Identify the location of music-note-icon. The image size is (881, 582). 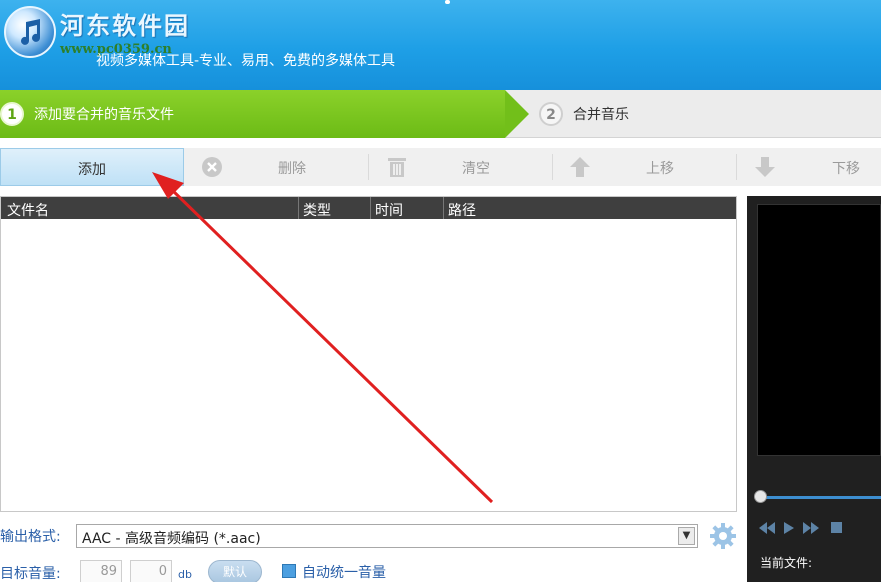
(30, 32).